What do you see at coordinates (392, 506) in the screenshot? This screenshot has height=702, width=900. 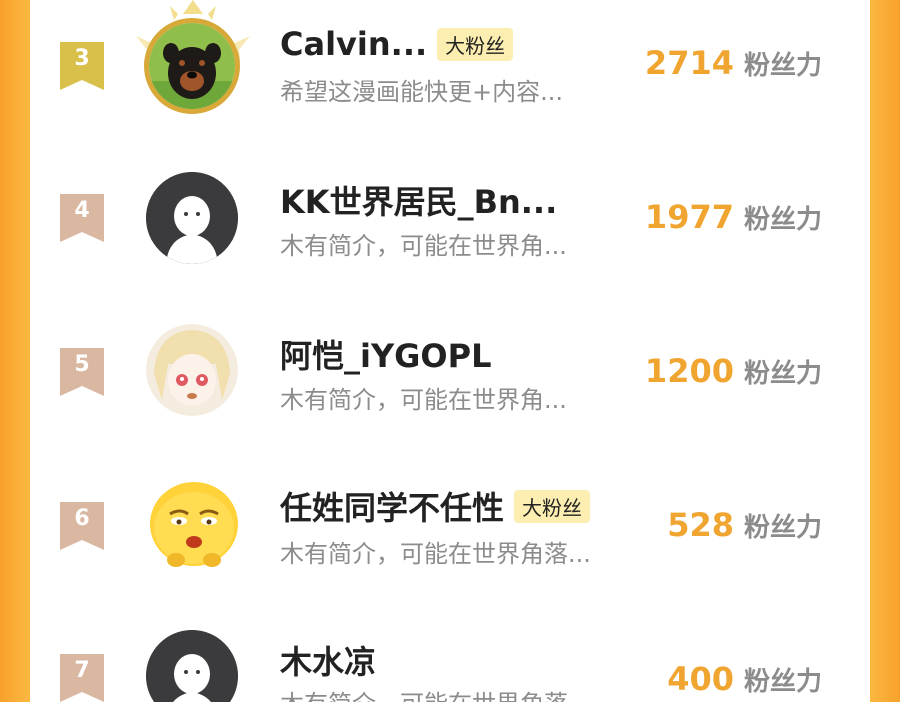 I see `user-name: 任姓同学不任性` at bounding box center [392, 506].